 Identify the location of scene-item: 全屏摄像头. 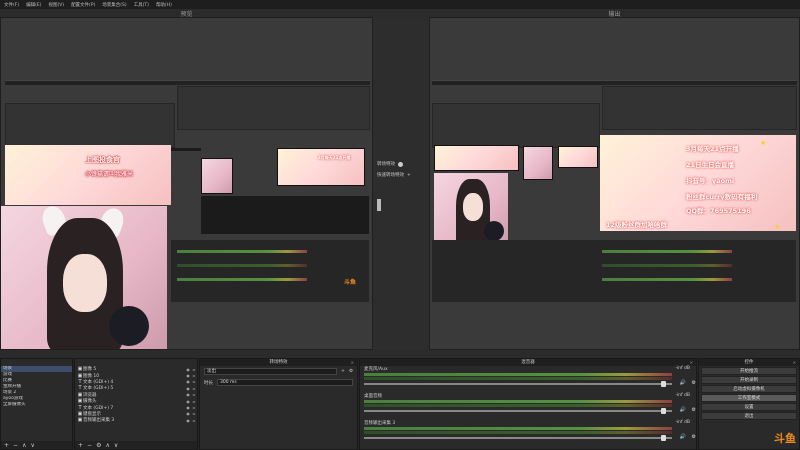
(36, 405).